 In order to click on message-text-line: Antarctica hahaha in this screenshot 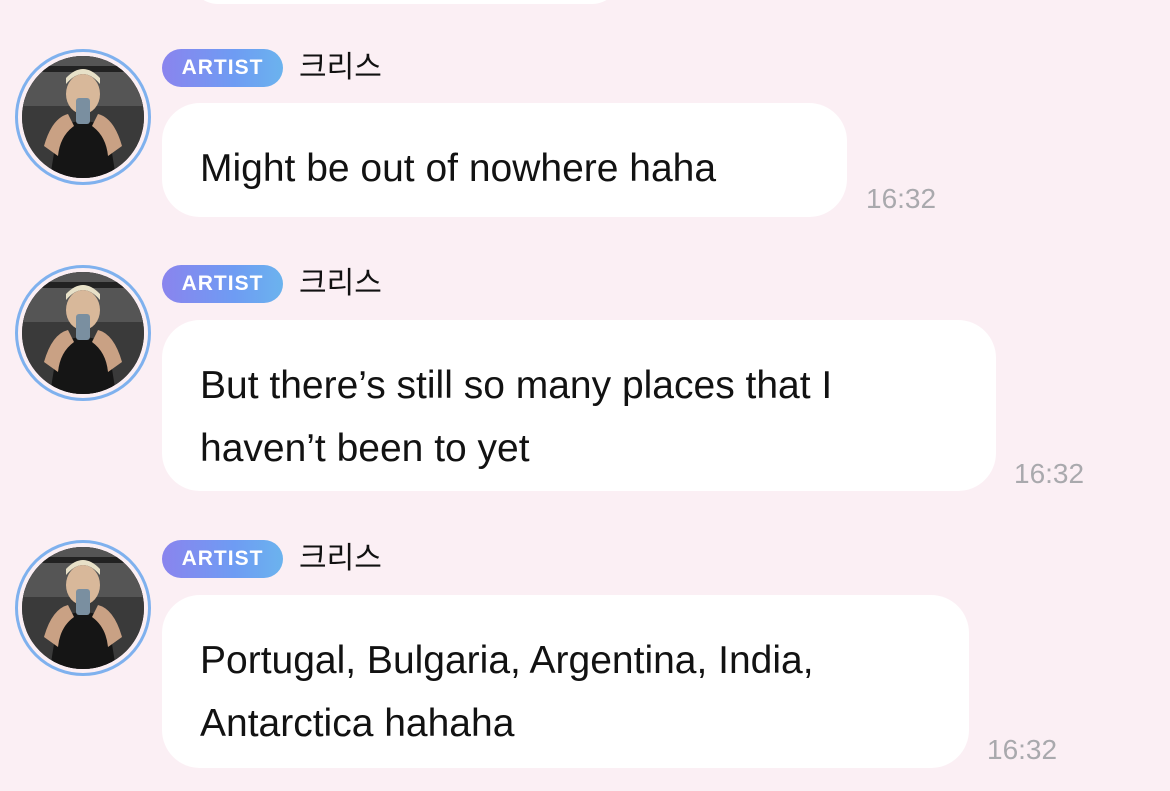, I will do `click(357, 723)`.